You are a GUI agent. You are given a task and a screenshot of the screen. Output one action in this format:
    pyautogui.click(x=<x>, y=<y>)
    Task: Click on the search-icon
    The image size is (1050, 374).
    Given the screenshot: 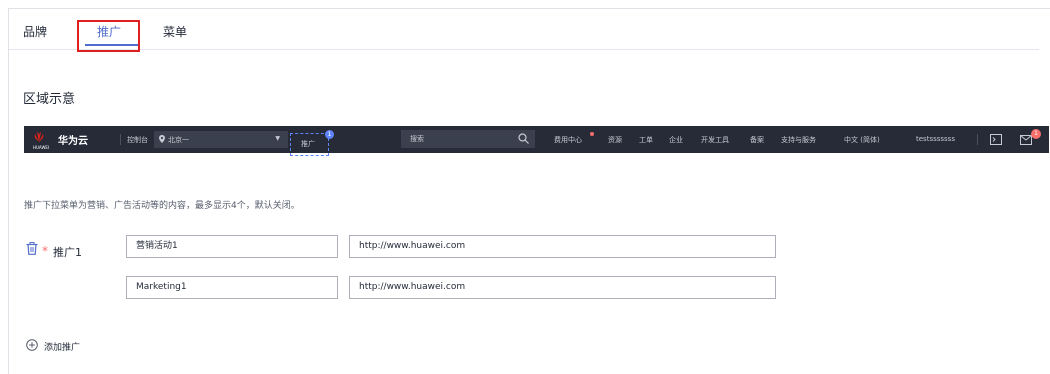 What is the action you would take?
    pyautogui.click(x=523, y=138)
    